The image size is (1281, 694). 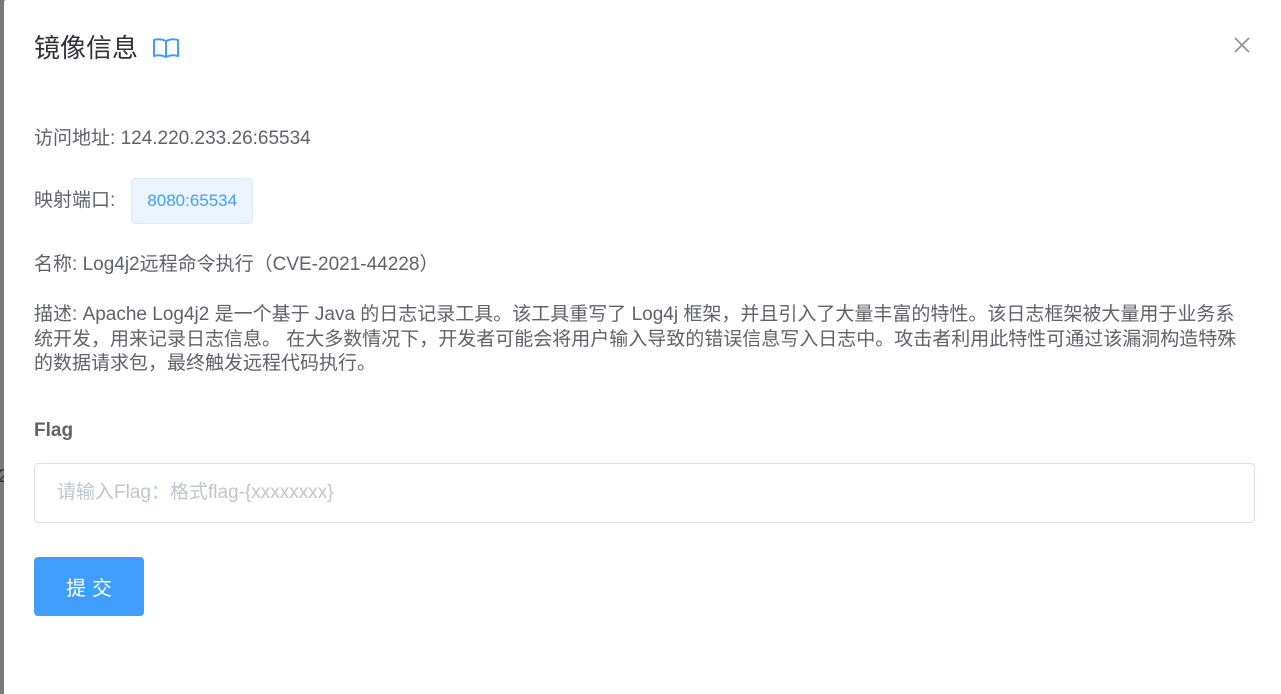 What do you see at coordinates (75, 138) in the screenshot?
I see `access-address-label: 访问地址:` at bounding box center [75, 138].